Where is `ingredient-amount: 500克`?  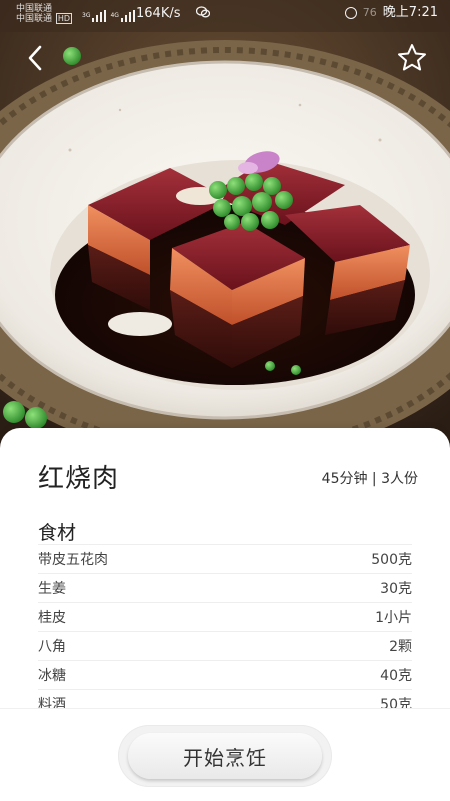
ingredient-amount: 500克 is located at coordinates (391, 560).